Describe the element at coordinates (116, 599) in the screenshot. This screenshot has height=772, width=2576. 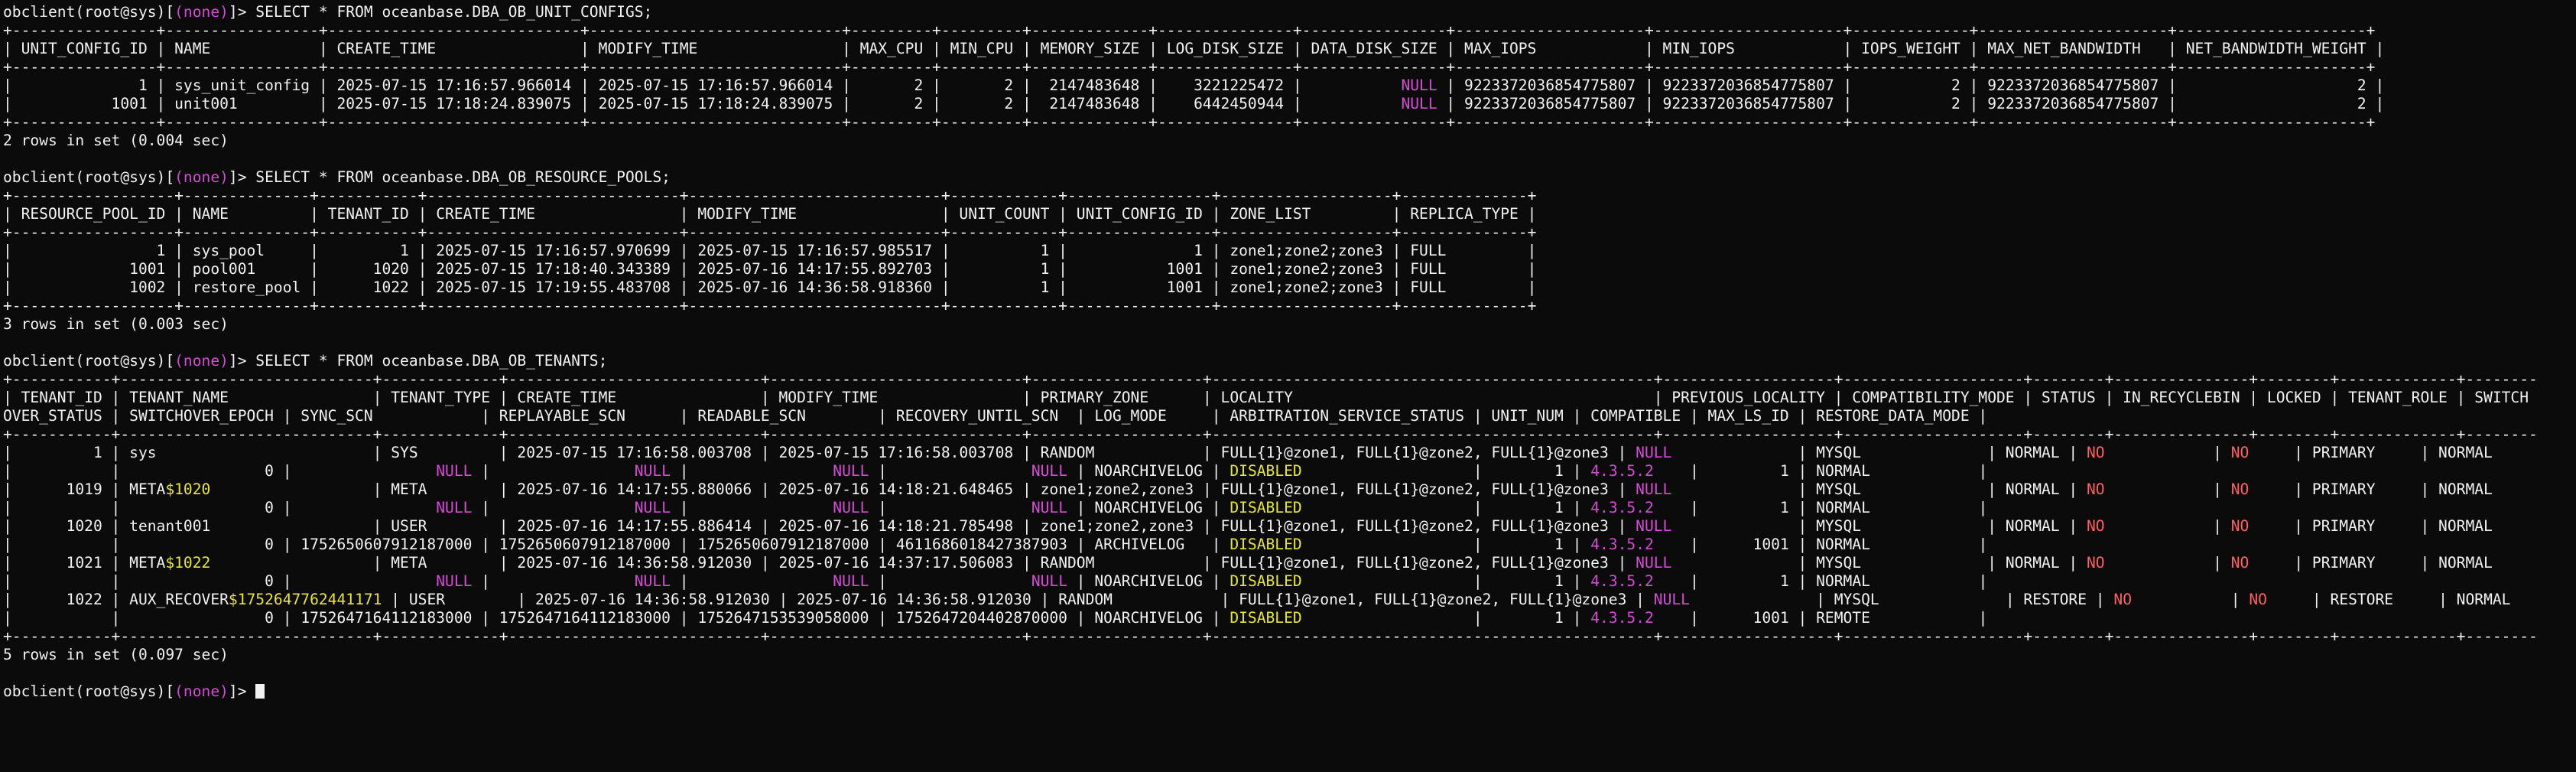
I see `terminal-text: | 1022 | AUX_RECOVER` at that location.